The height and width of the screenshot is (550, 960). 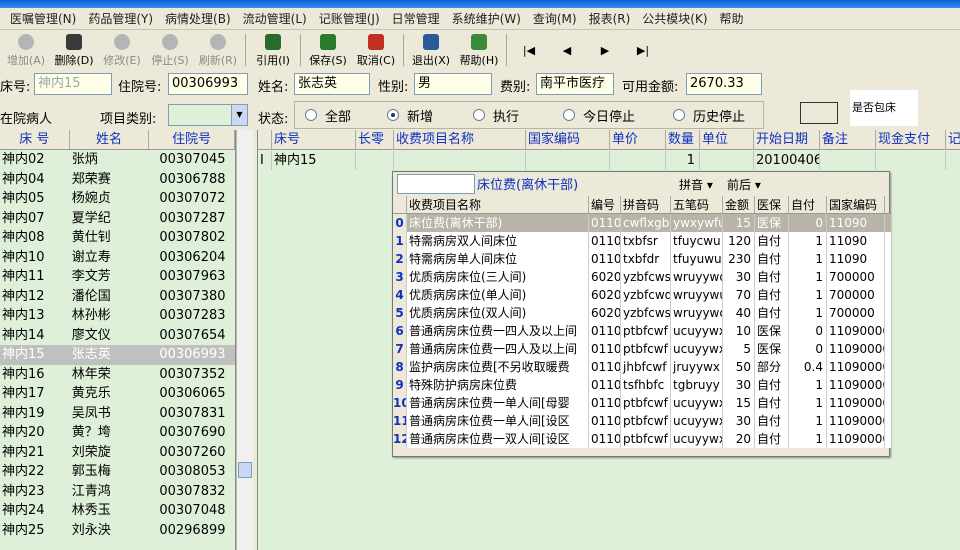 What do you see at coordinates (674, 18) in the screenshot?
I see `menu-item: 公共模块(K)` at bounding box center [674, 18].